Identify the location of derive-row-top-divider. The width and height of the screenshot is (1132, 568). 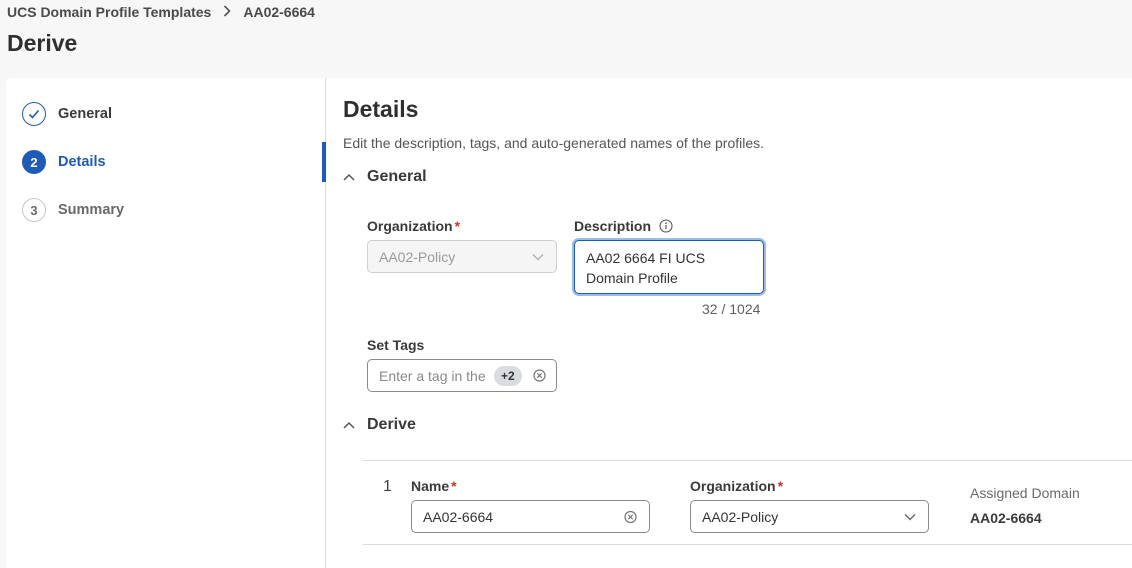
(747, 460).